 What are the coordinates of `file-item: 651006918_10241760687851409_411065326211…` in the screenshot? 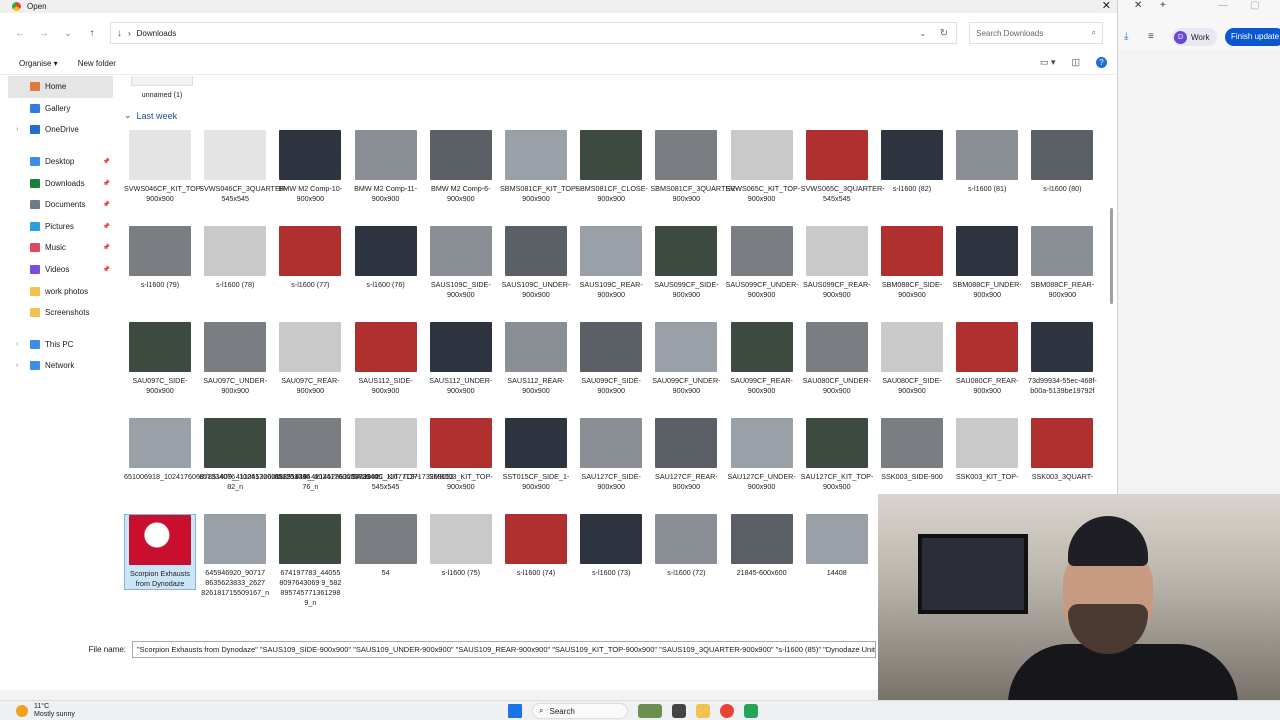 It's located at (221, 450).